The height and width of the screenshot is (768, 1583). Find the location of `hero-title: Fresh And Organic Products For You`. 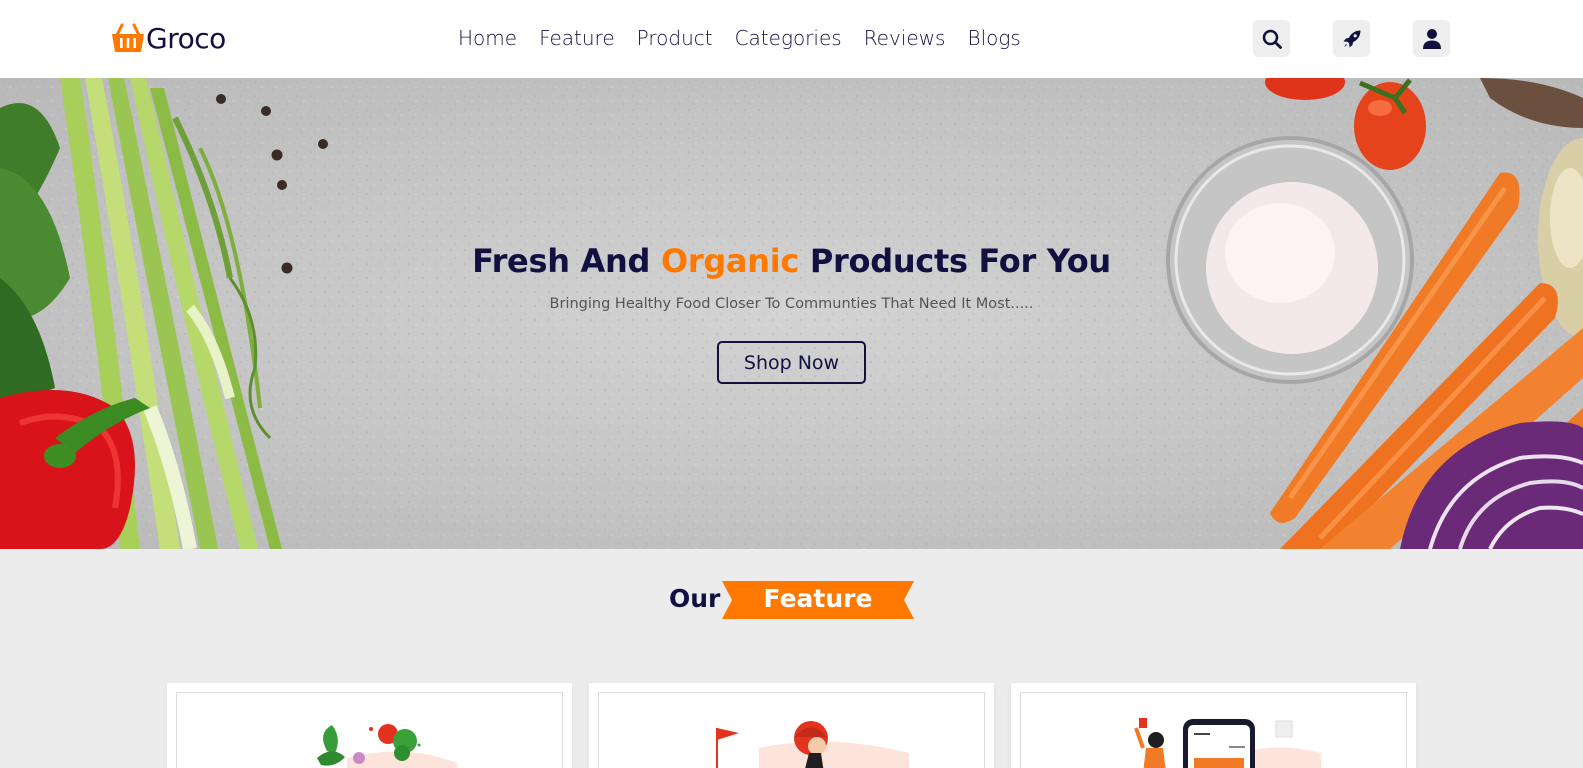

hero-title: Fresh And Organic Products For You is located at coordinates (791, 261).